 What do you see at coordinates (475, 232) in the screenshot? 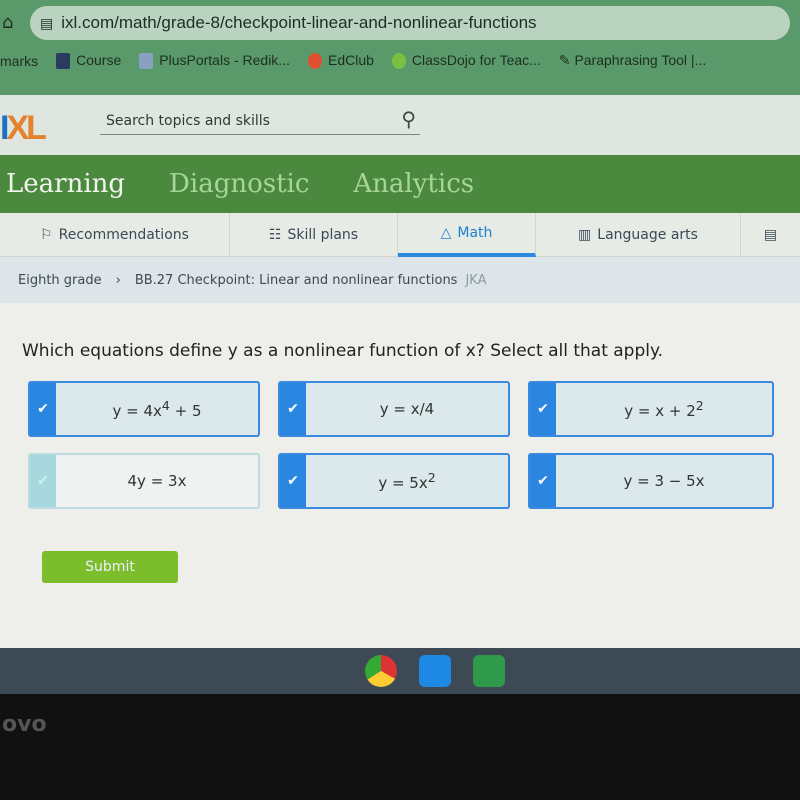
I see `tab-label: Math` at bounding box center [475, 232].